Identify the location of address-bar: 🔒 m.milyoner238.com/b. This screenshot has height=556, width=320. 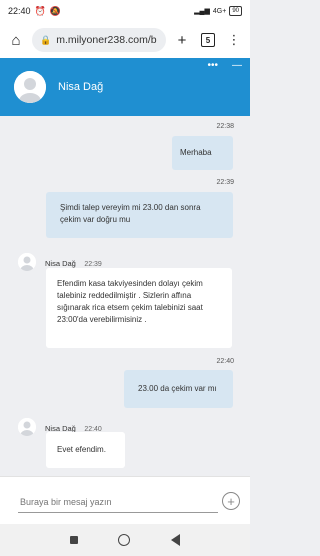
(99, 40).